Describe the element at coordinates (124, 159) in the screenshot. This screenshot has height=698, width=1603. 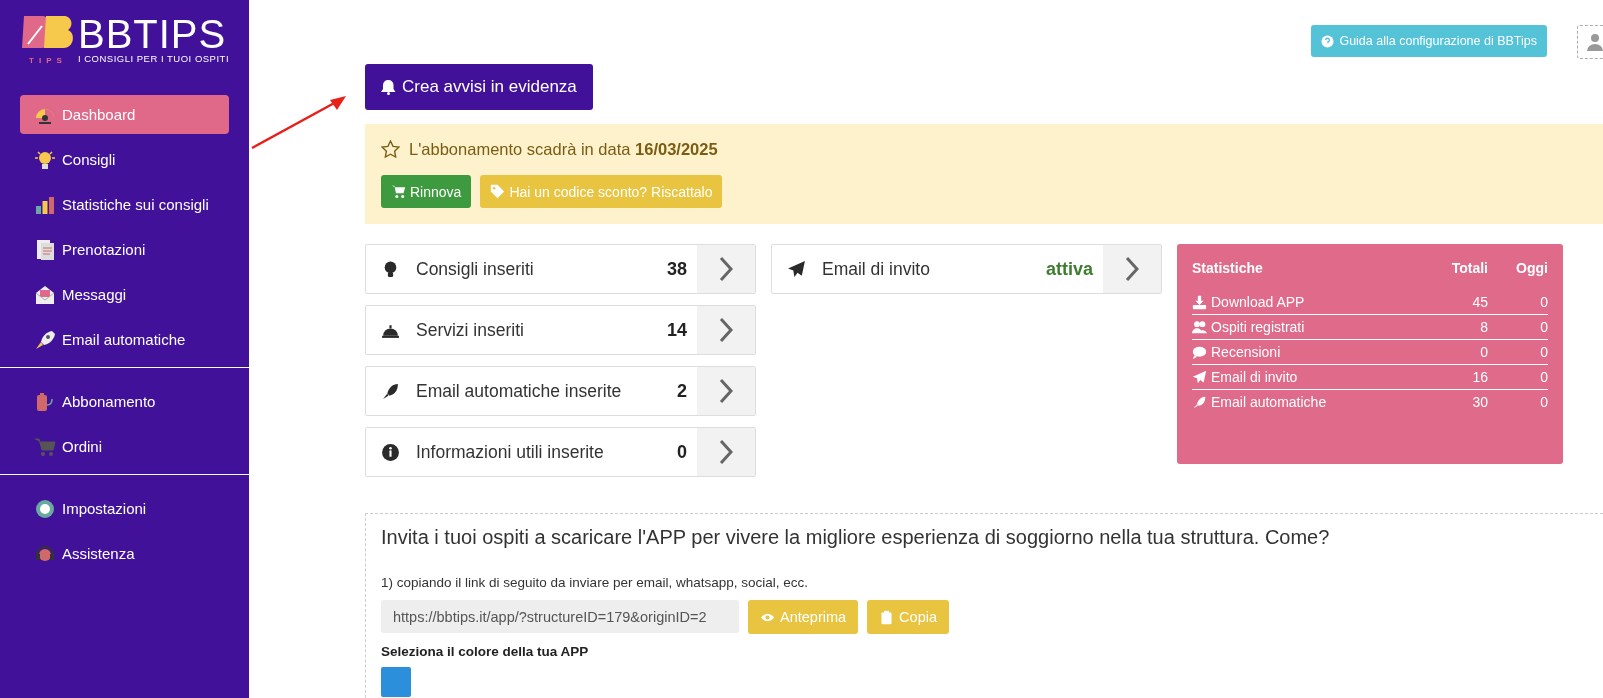
I see `sidebar-item: Consigli` at that location.